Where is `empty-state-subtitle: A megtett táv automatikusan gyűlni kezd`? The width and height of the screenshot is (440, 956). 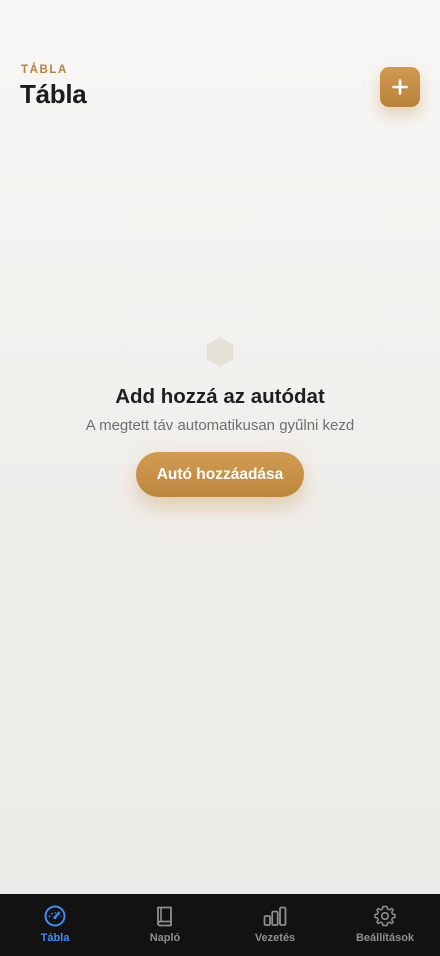
empty-state-subtitle: A megtett táv automatikusan gyűlni kezd is located at coordinates (220, 425).